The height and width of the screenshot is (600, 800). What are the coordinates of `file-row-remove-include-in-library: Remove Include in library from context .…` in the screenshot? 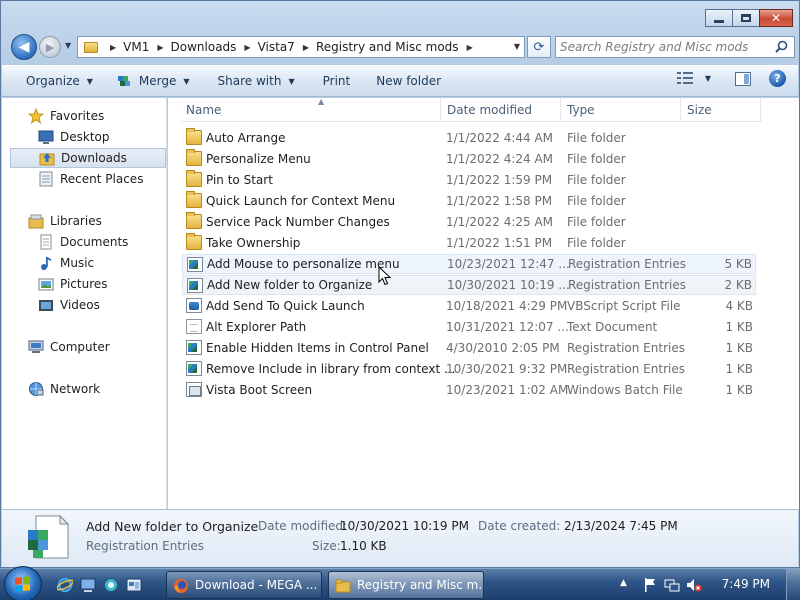 It's located at (469, 369).